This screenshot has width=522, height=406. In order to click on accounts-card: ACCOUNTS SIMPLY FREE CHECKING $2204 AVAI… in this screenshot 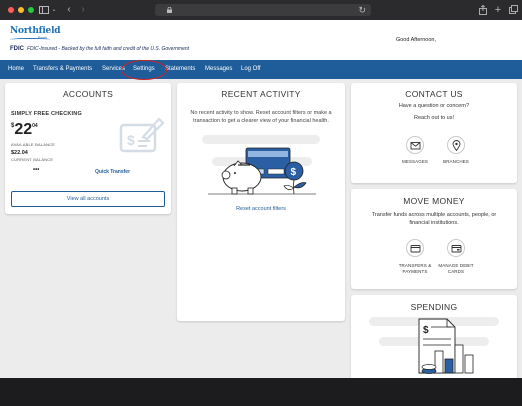, I will do `click(88, 148)`.